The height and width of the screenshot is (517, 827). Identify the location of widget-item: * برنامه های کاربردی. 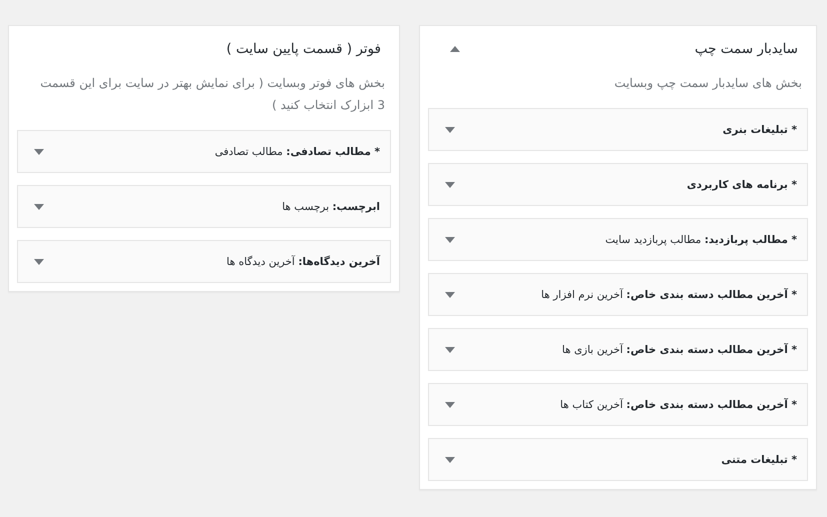
(618, 184).